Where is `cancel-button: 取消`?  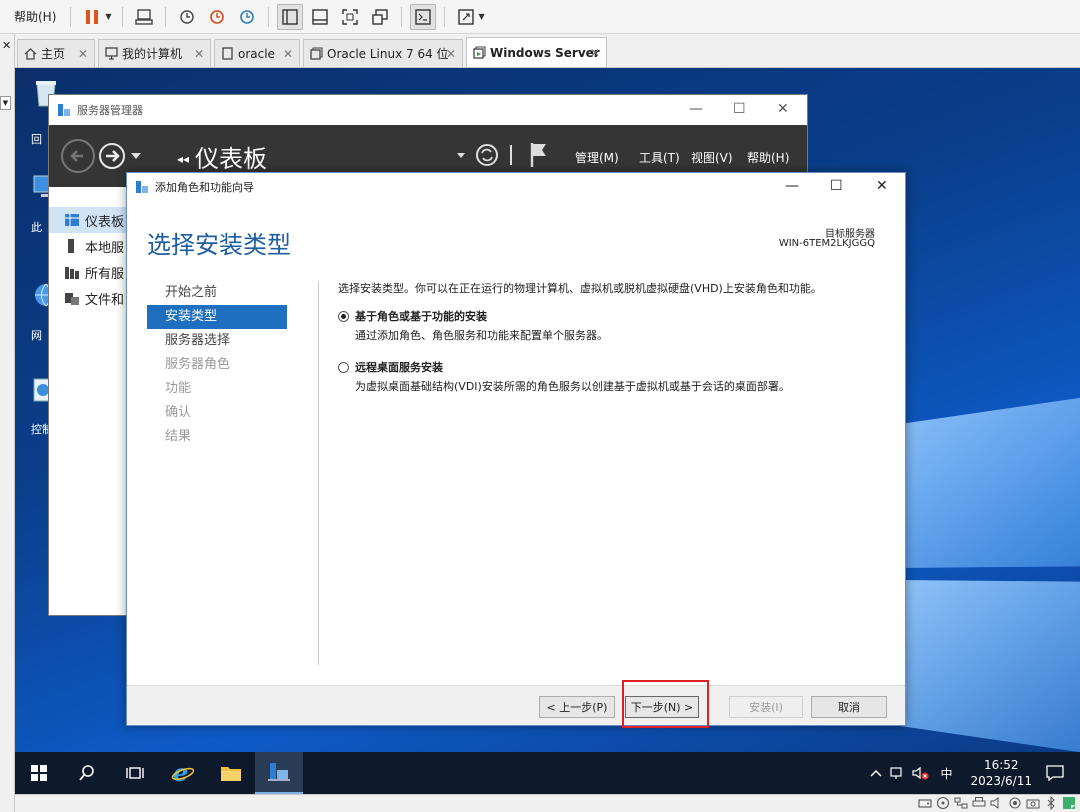 cancel-button: 取消 is located at coordinates (849, 707).